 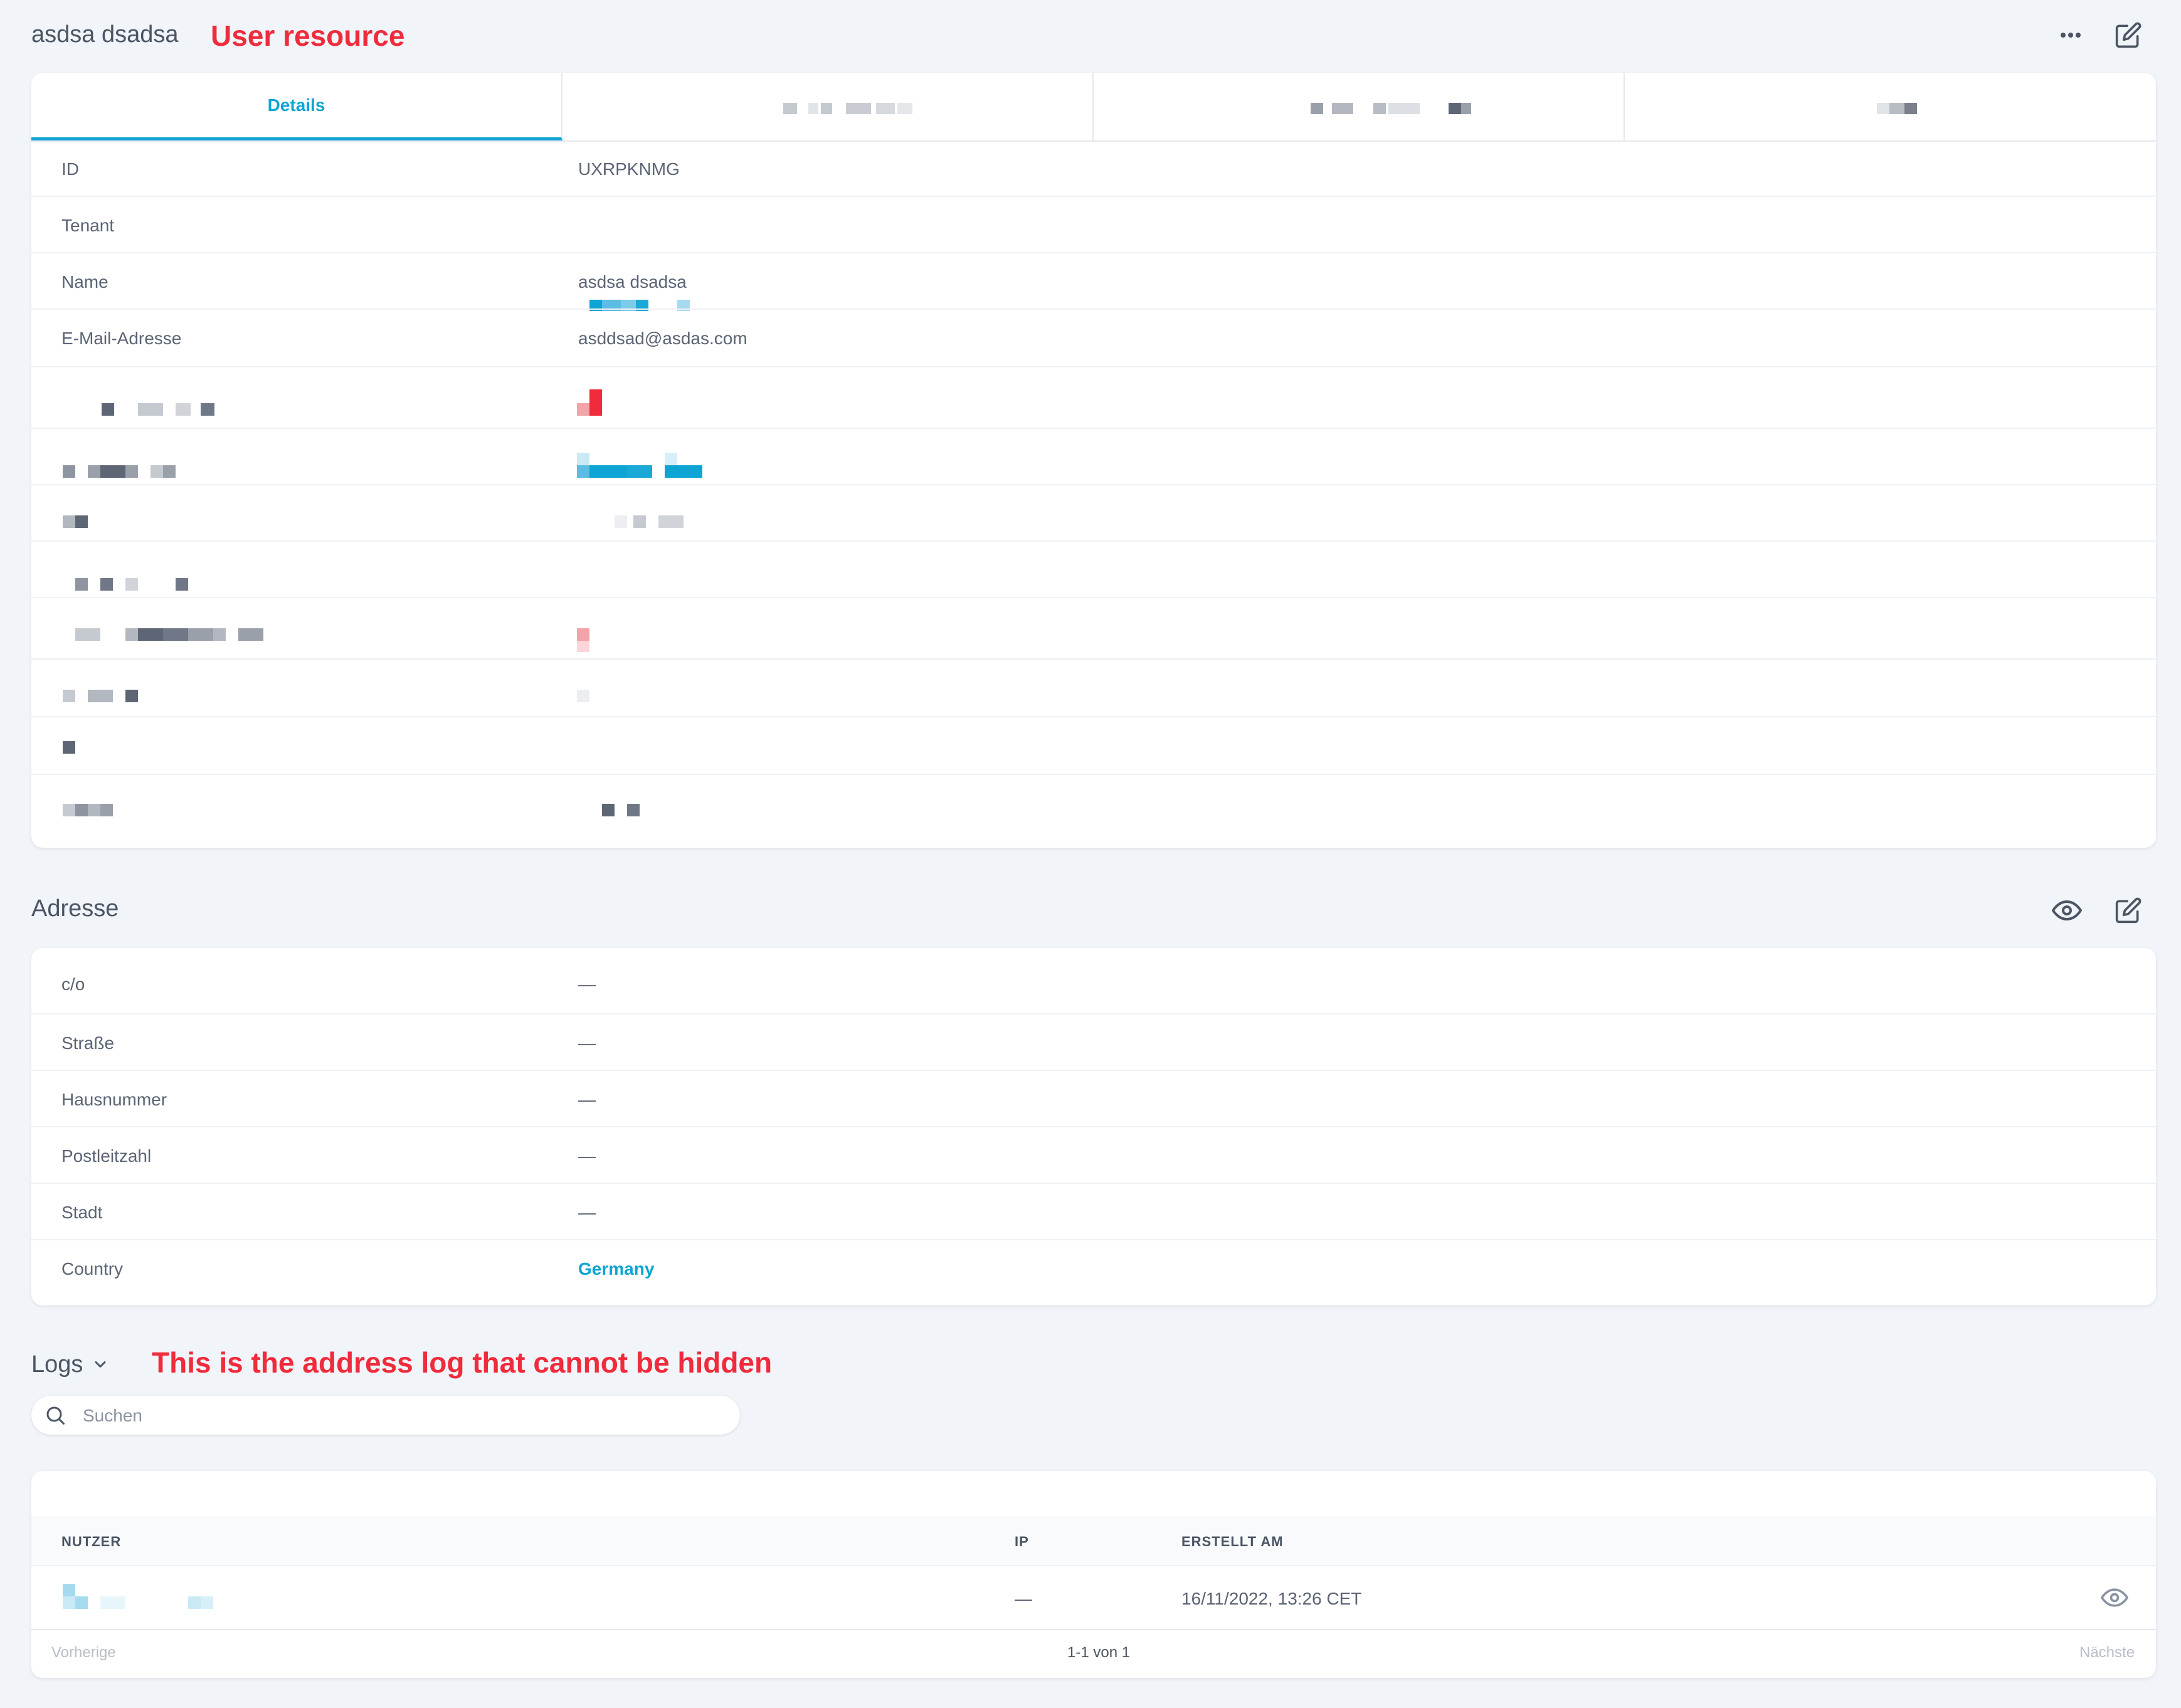 I want to click on edit-user-button, so click(x=2128, y=35).